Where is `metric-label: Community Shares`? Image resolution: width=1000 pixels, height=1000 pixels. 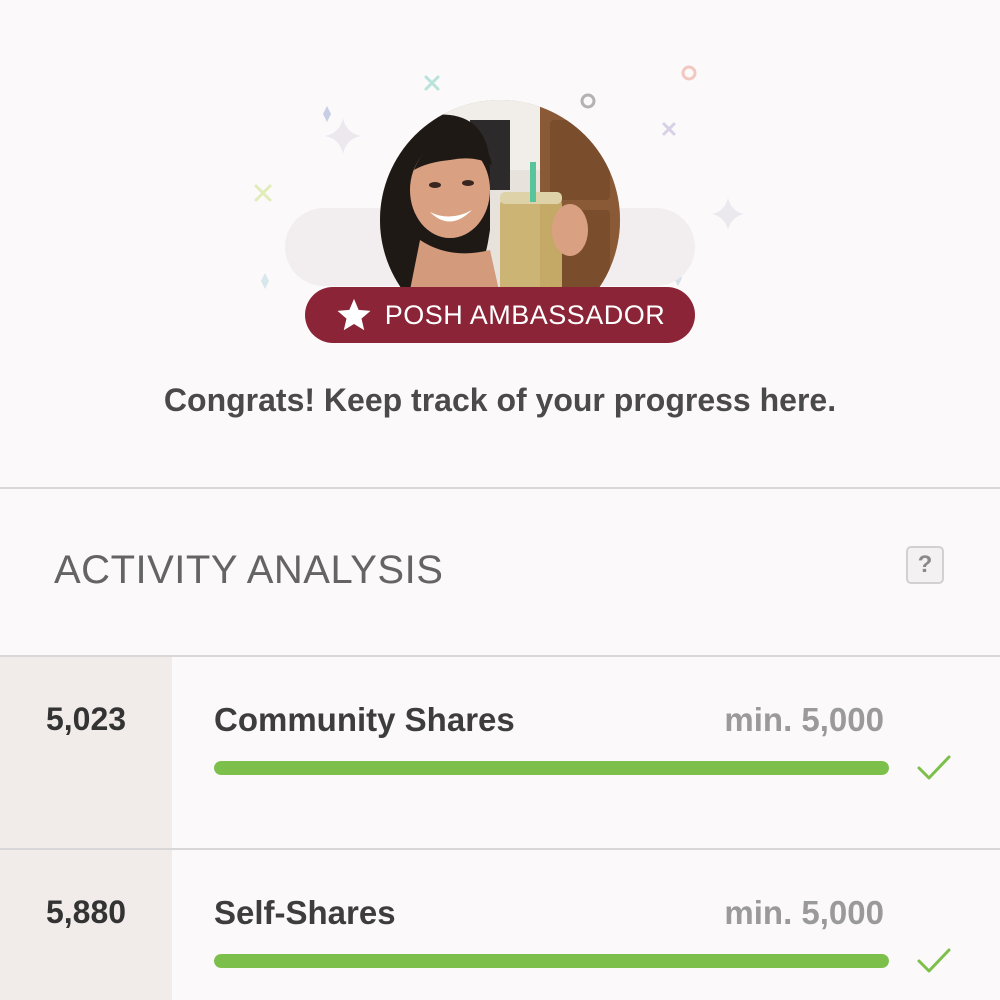 metric-label: Community Shares is located at coordinates (364, 719).